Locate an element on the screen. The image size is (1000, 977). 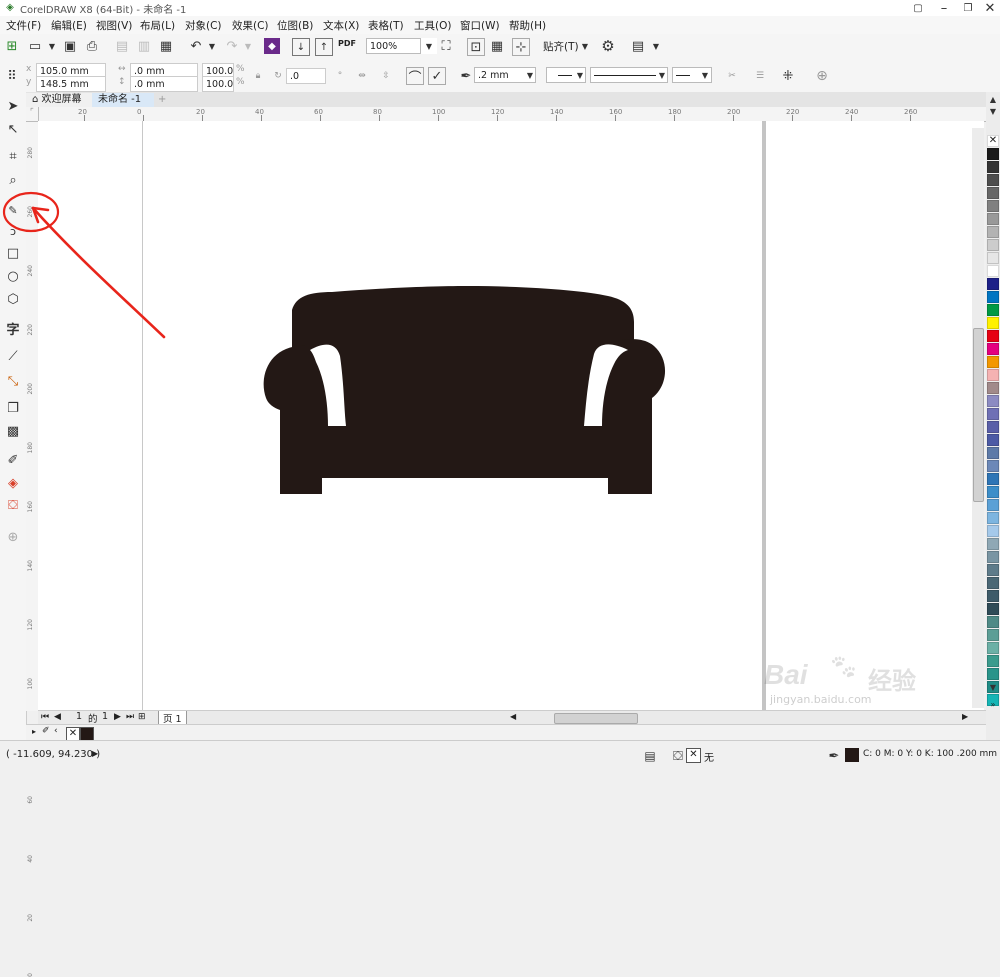
redo-icon: ↷ is located at coordinates (232, 46).